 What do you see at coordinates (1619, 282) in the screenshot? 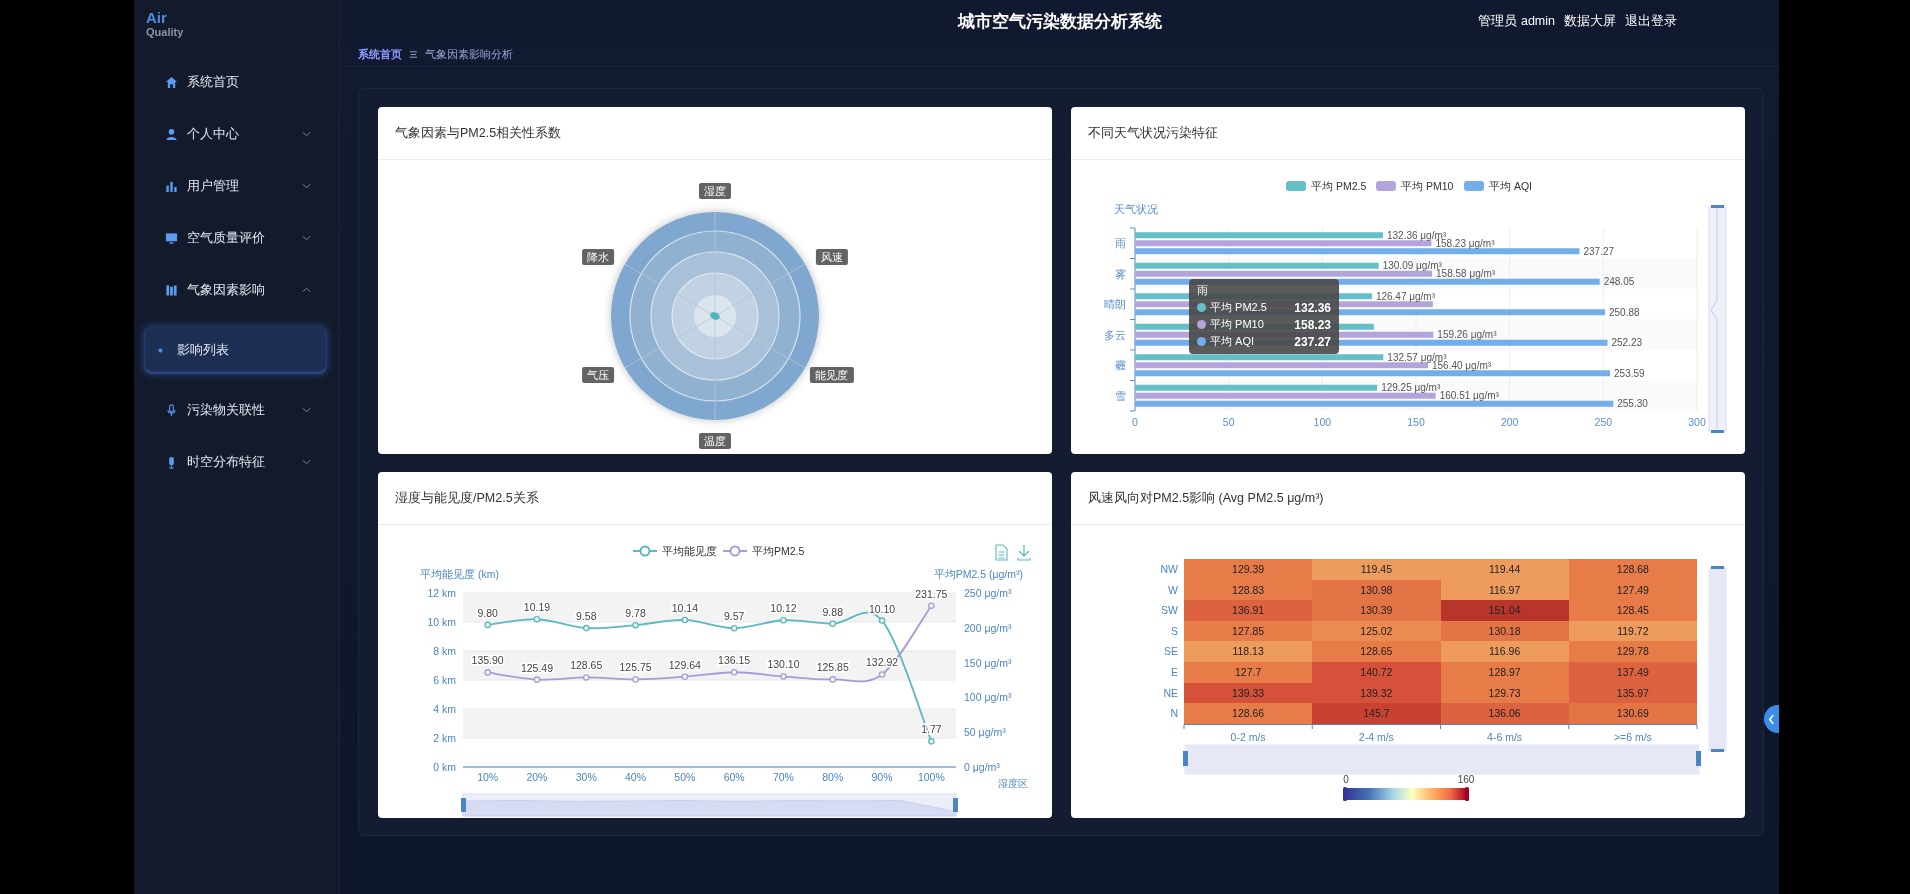
I see `value-label: 248.05` at bounding box center [1619, 282].